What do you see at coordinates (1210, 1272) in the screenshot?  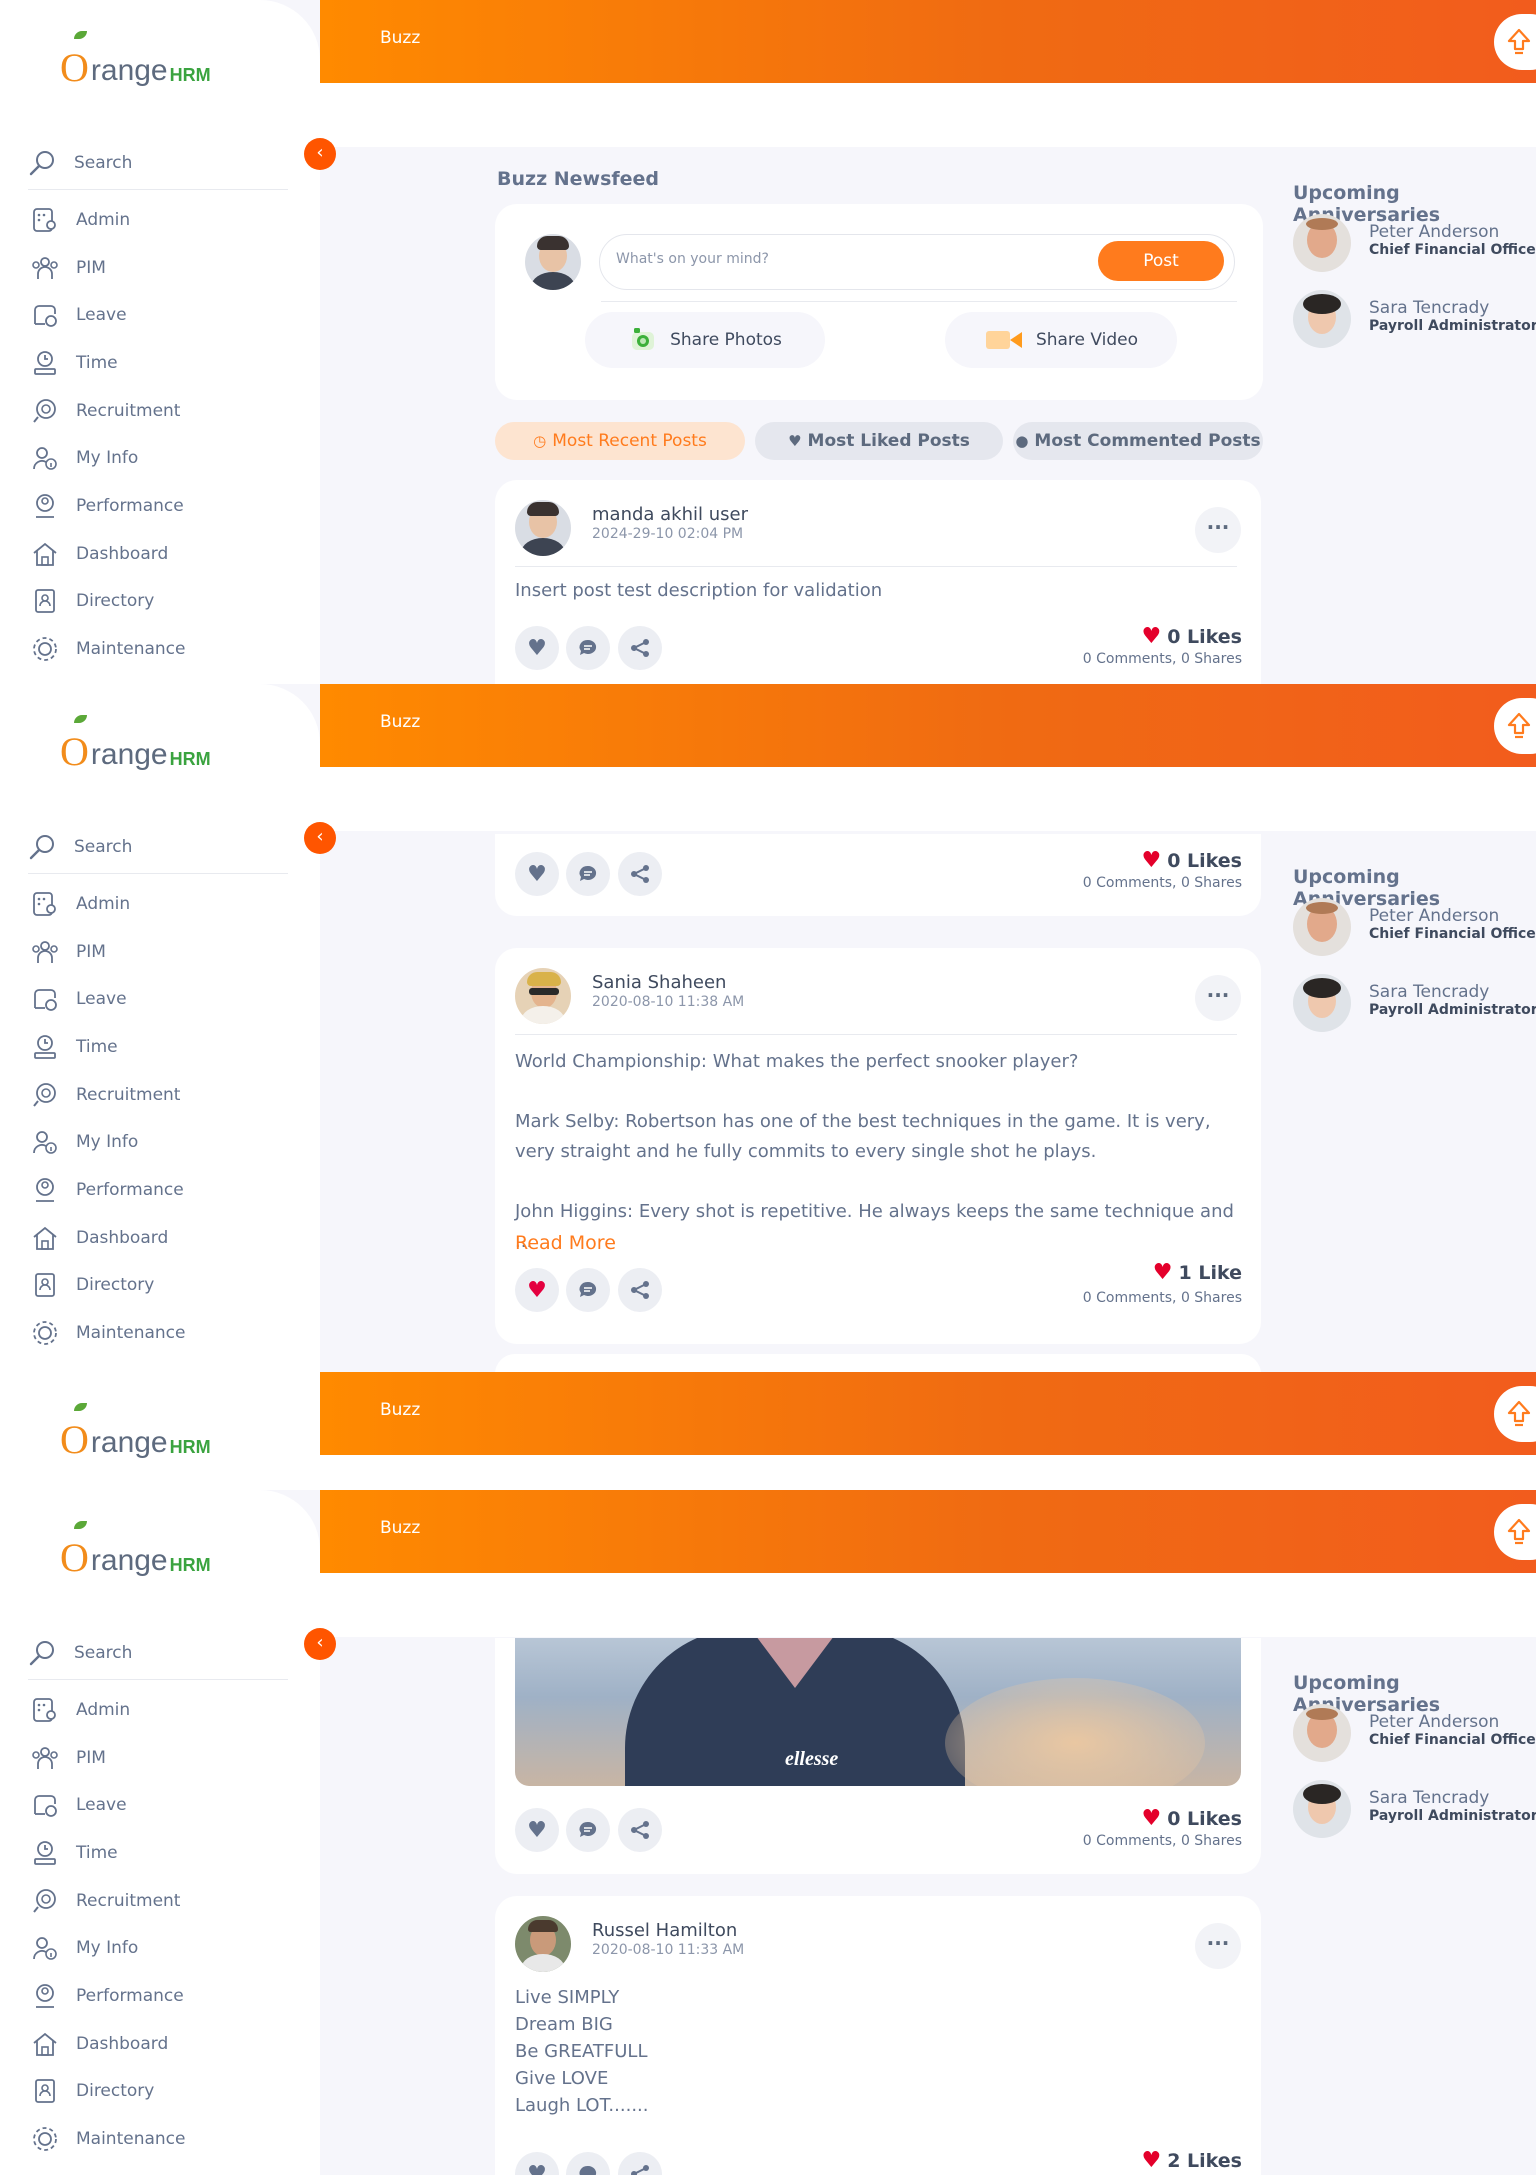 I see `likes-label: 1 Like` at bounding box center [1210, 1272].